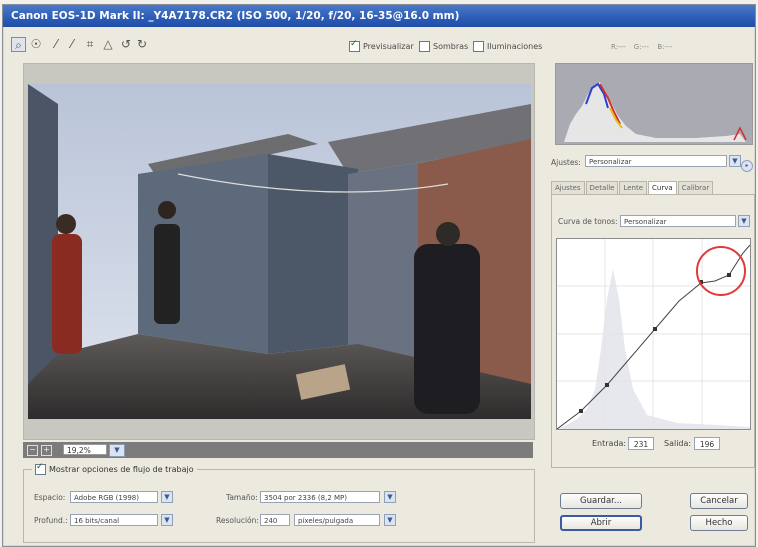 Image resolution: width=758 pixels, height=547 pixels. What do you see at coordinates (601, 523) in the screenshot?
I see `abrir-button: Abrir` at bounding box center [601, 523].